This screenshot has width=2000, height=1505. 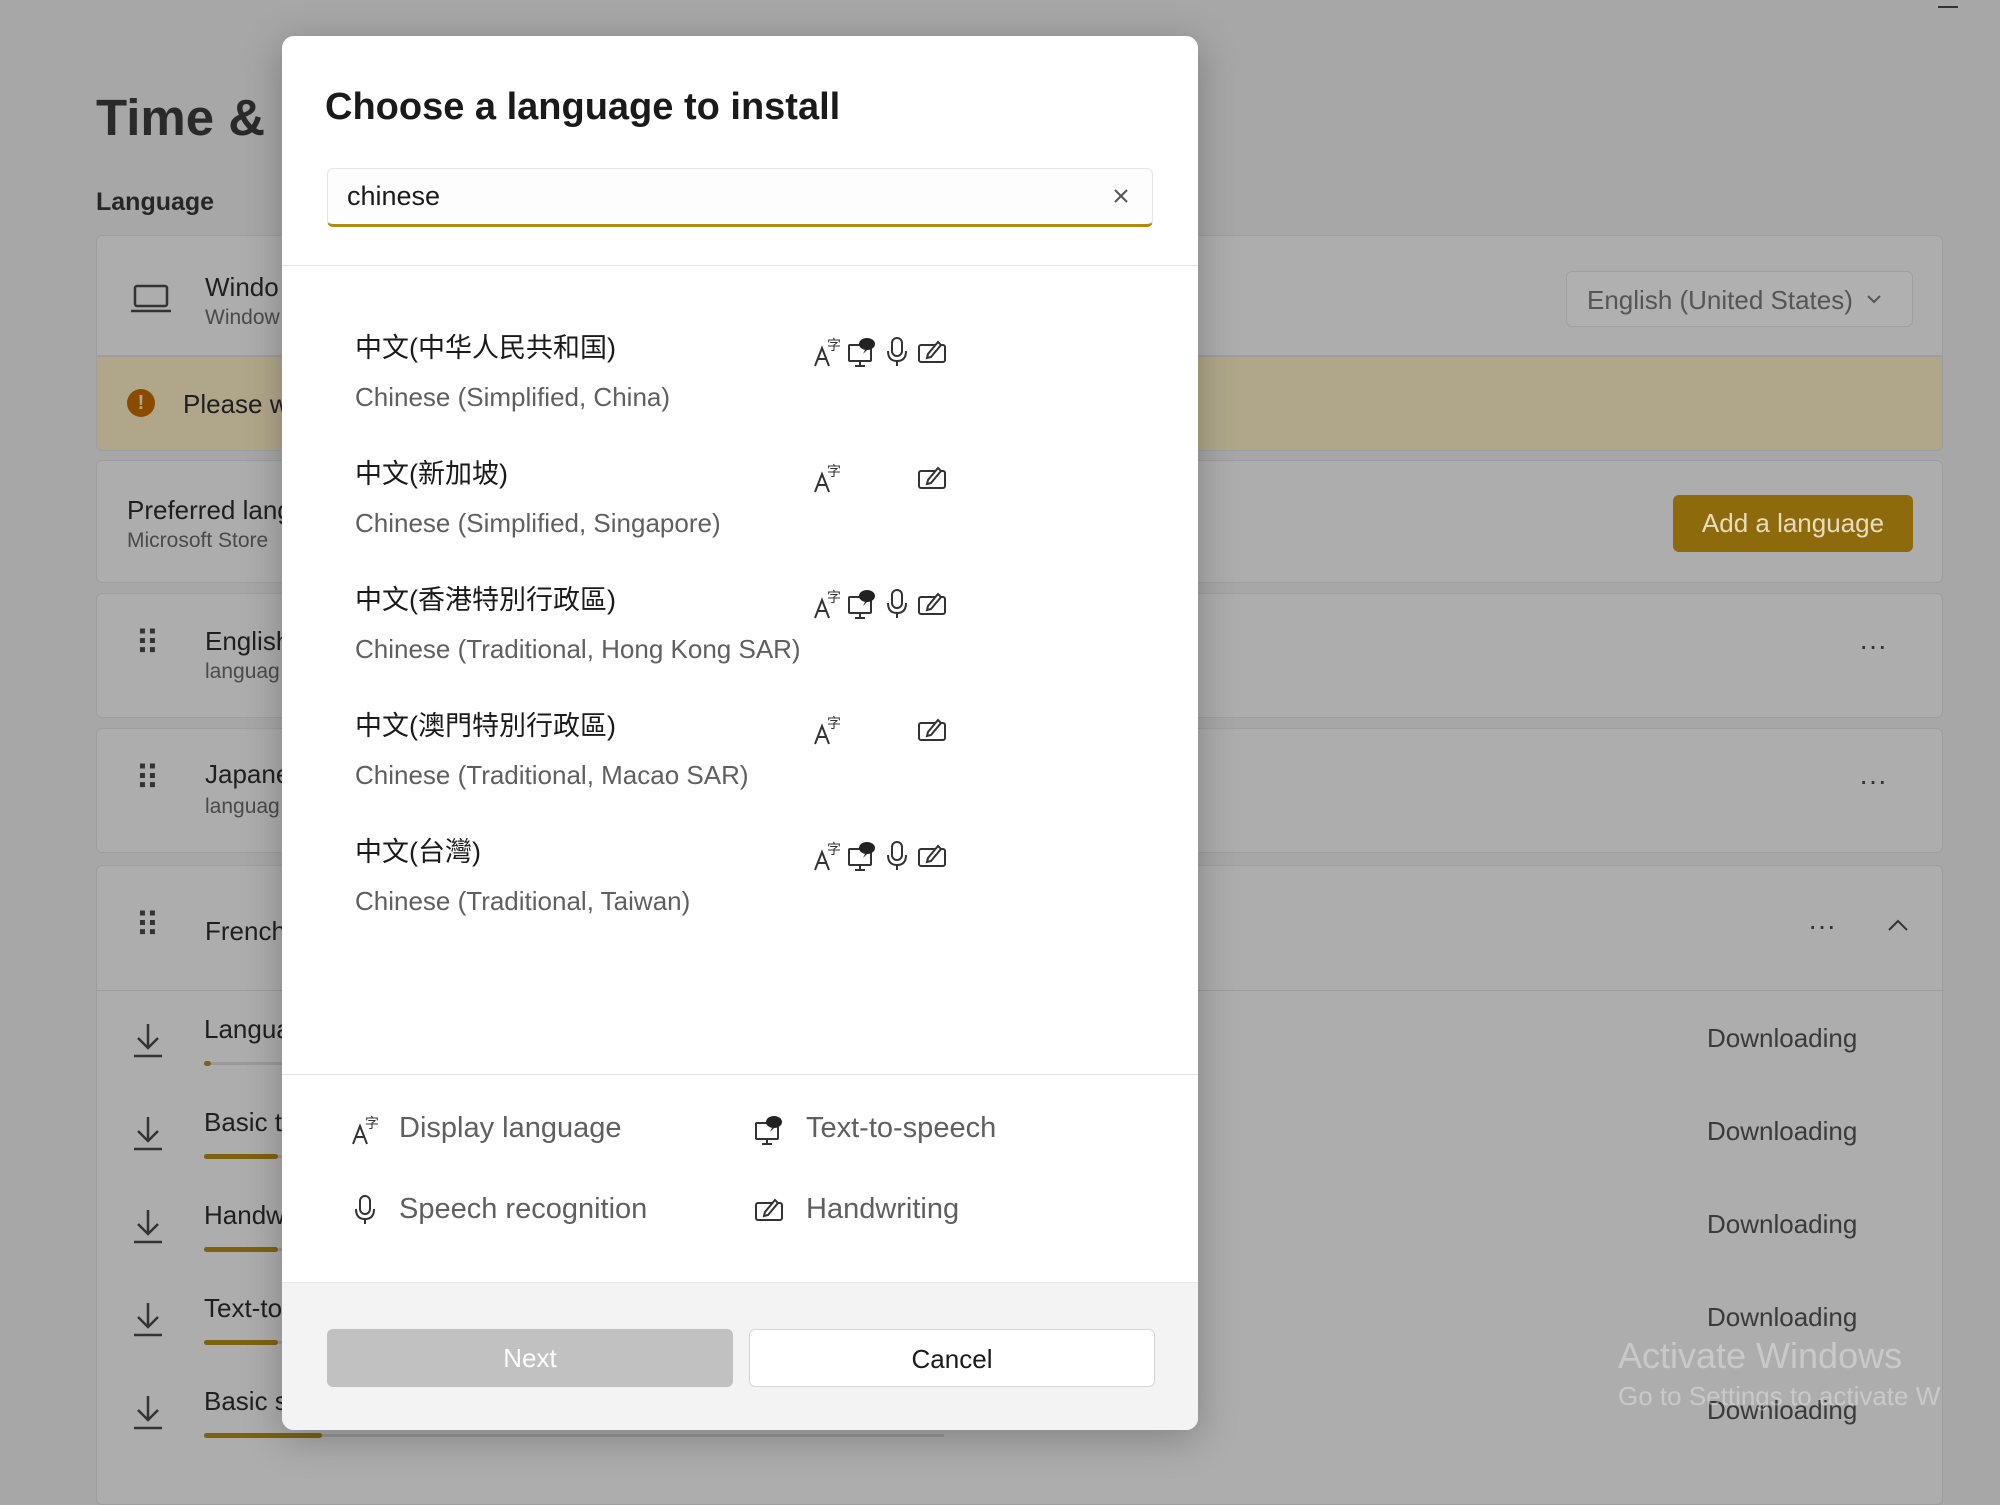 What do you see at coordinates (1874, 299) in the screenshot?
I see `chevron-down-icon` at bounding box center [1874, 299].